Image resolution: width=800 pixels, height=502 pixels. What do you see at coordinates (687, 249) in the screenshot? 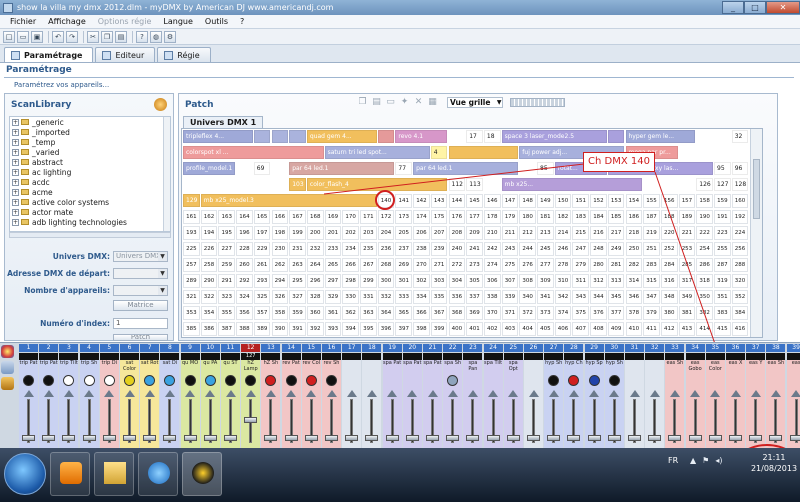
I see `patch-cell: 253` at bounding box center [687, 249].